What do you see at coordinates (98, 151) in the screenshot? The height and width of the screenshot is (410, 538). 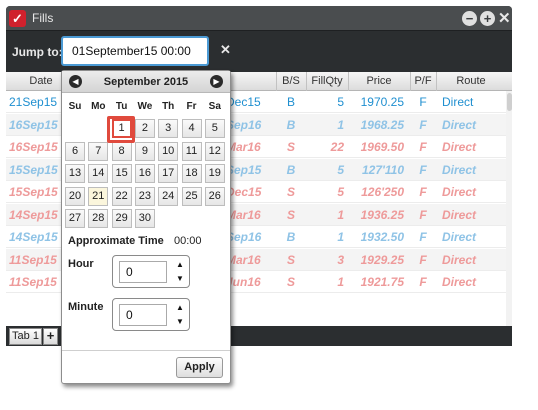 I see `calendar-day: 7` at bounding box center [98, 151].